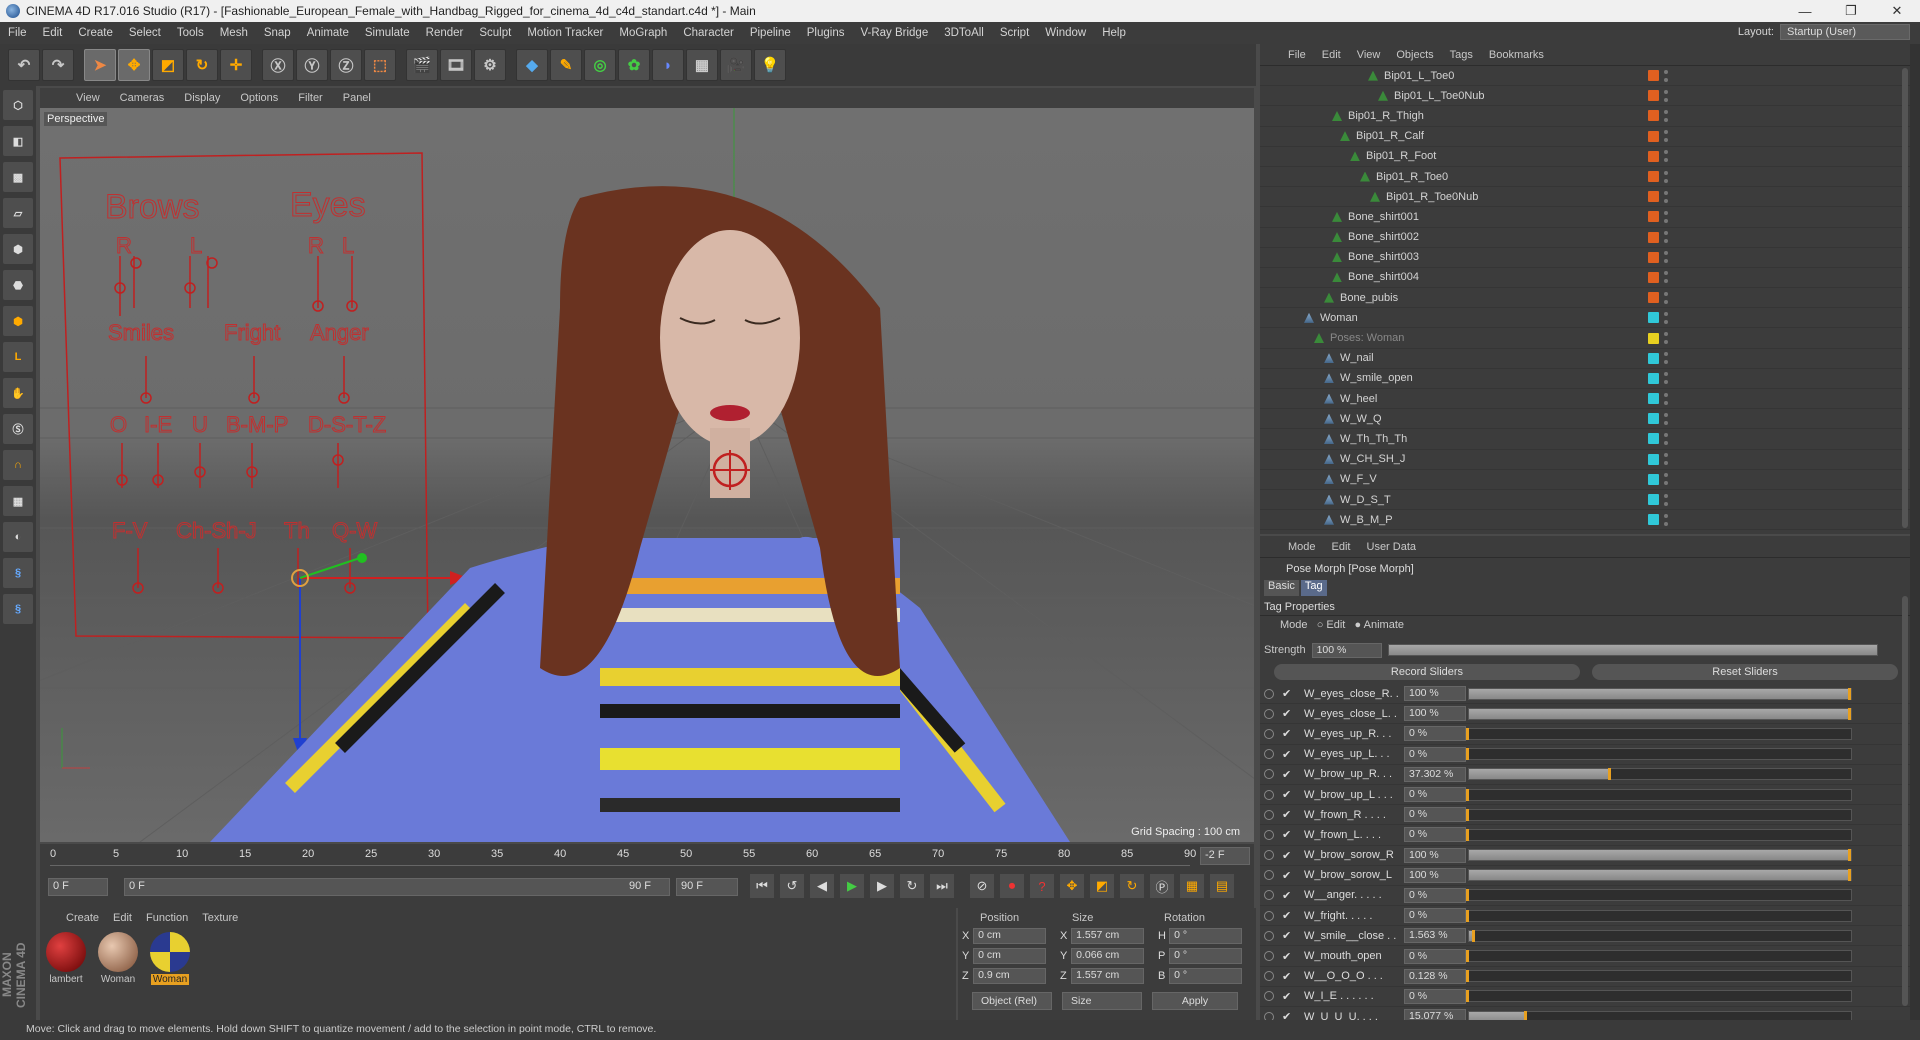 The width and height of the screenshot is (1920, 1040). What do you see at coordinates (1585, 197) in the screenshot?
I see `object-row: Bip01_R_Toe0Nub` at bounding box center [1585, 197].